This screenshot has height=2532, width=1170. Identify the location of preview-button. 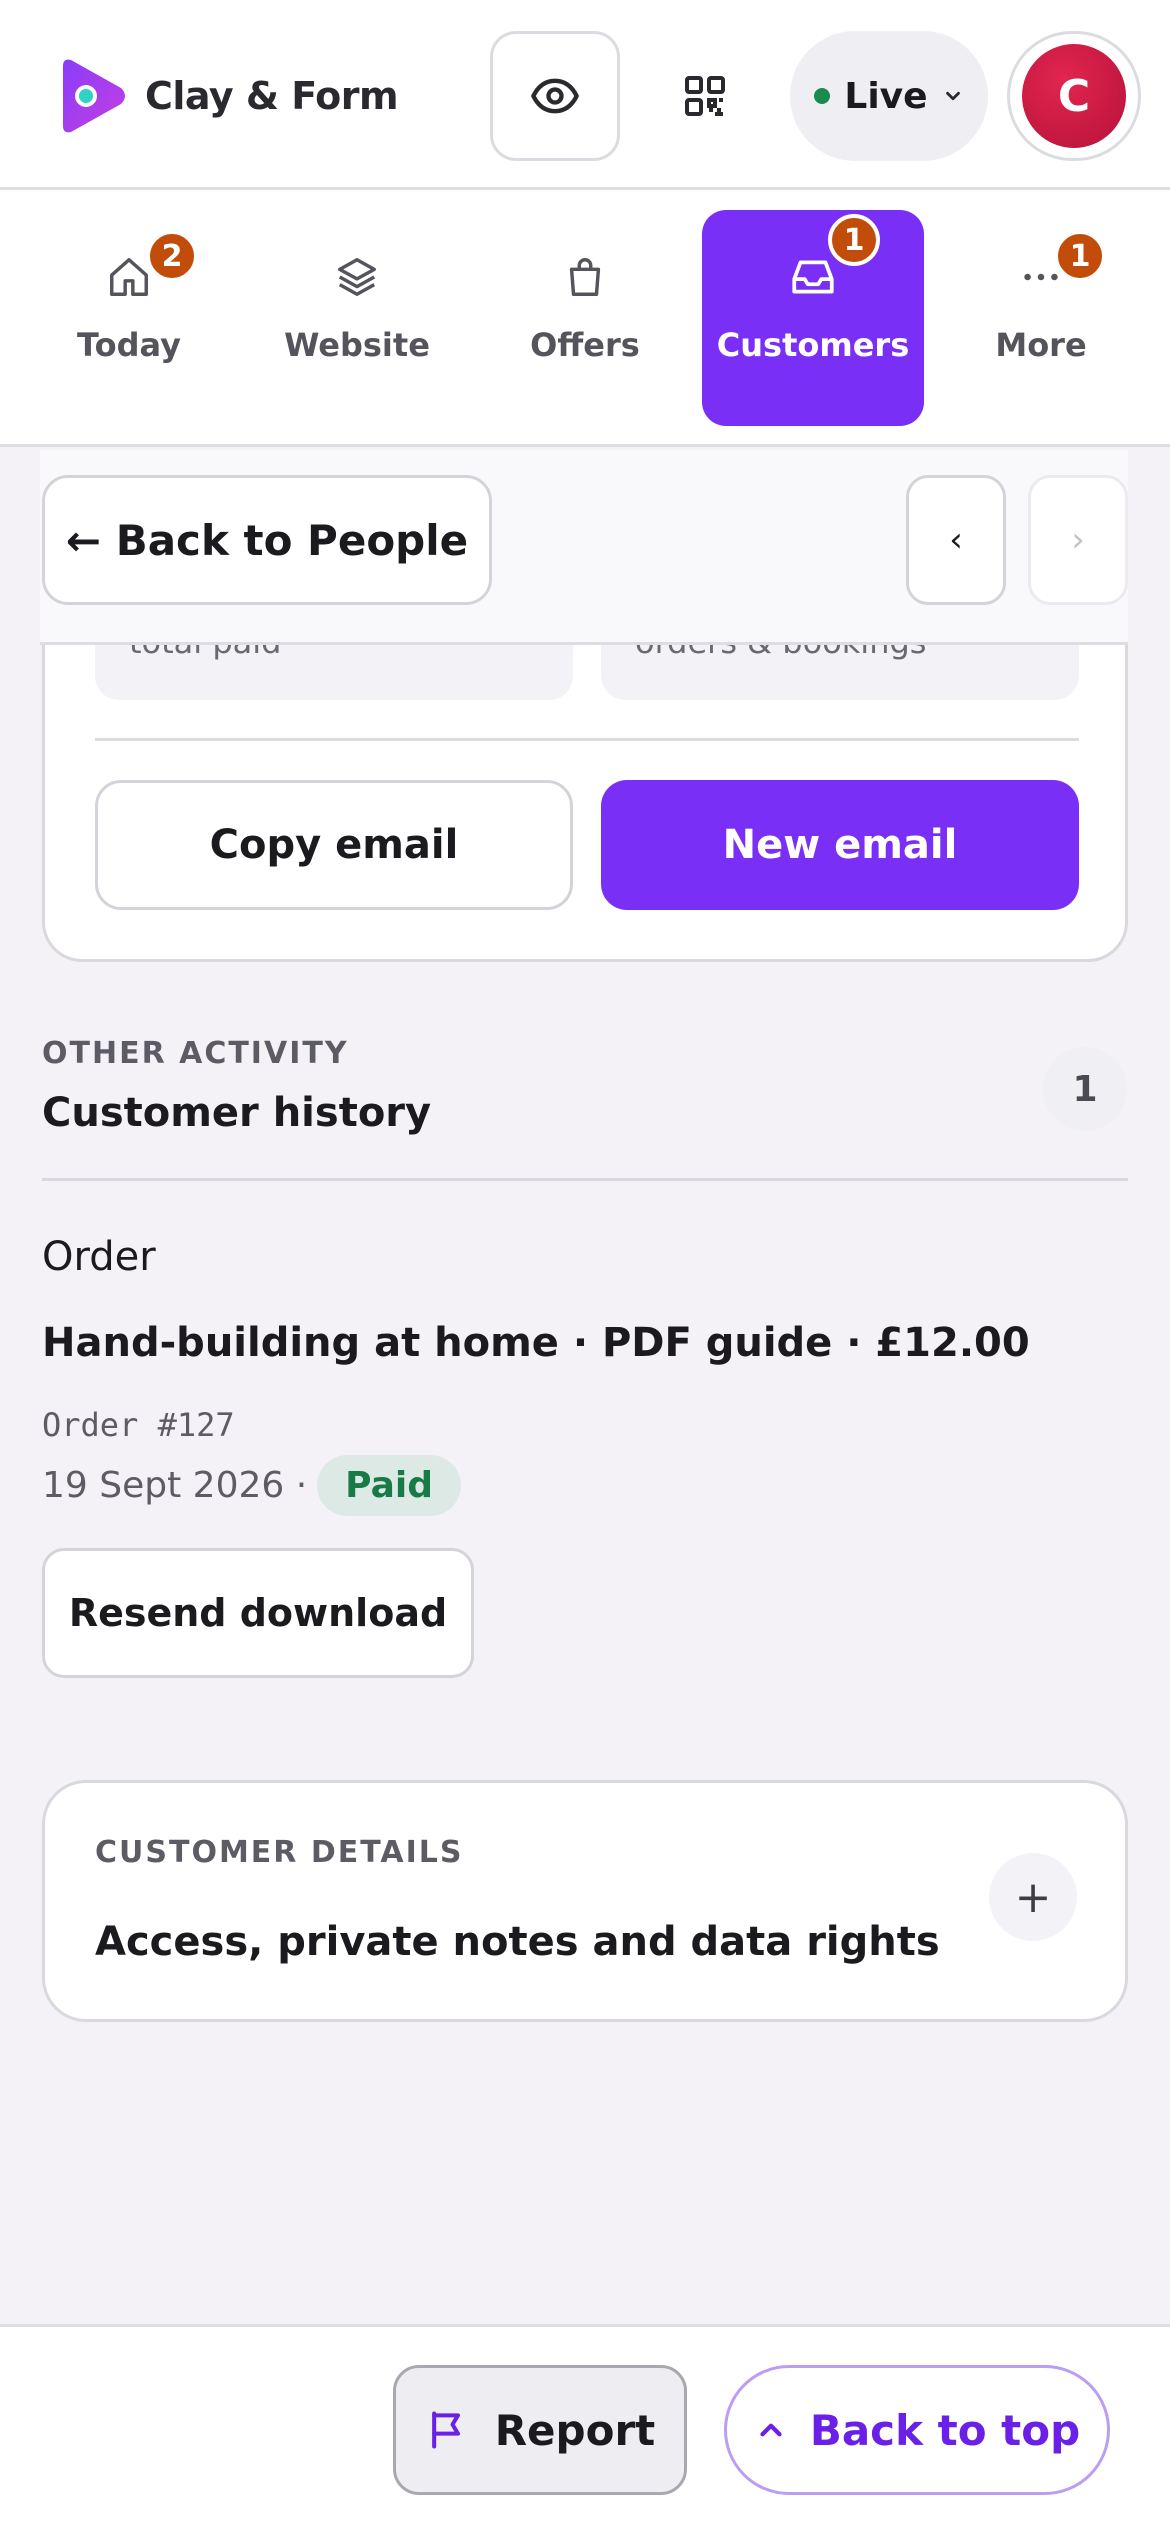
(555, 96).